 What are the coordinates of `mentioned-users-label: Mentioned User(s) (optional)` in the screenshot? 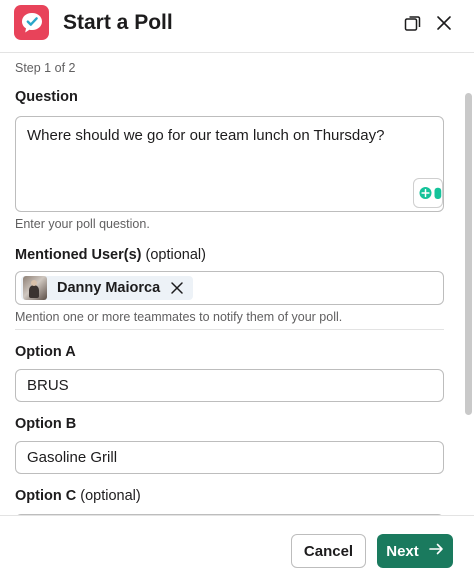 It's located at (110, 255).